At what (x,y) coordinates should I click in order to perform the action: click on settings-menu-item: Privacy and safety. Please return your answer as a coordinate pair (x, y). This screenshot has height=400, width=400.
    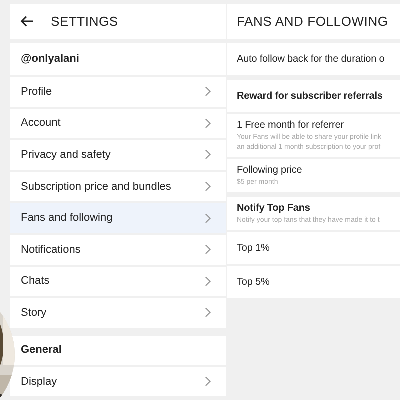
    Looking at the image, I should click on (118, 155).